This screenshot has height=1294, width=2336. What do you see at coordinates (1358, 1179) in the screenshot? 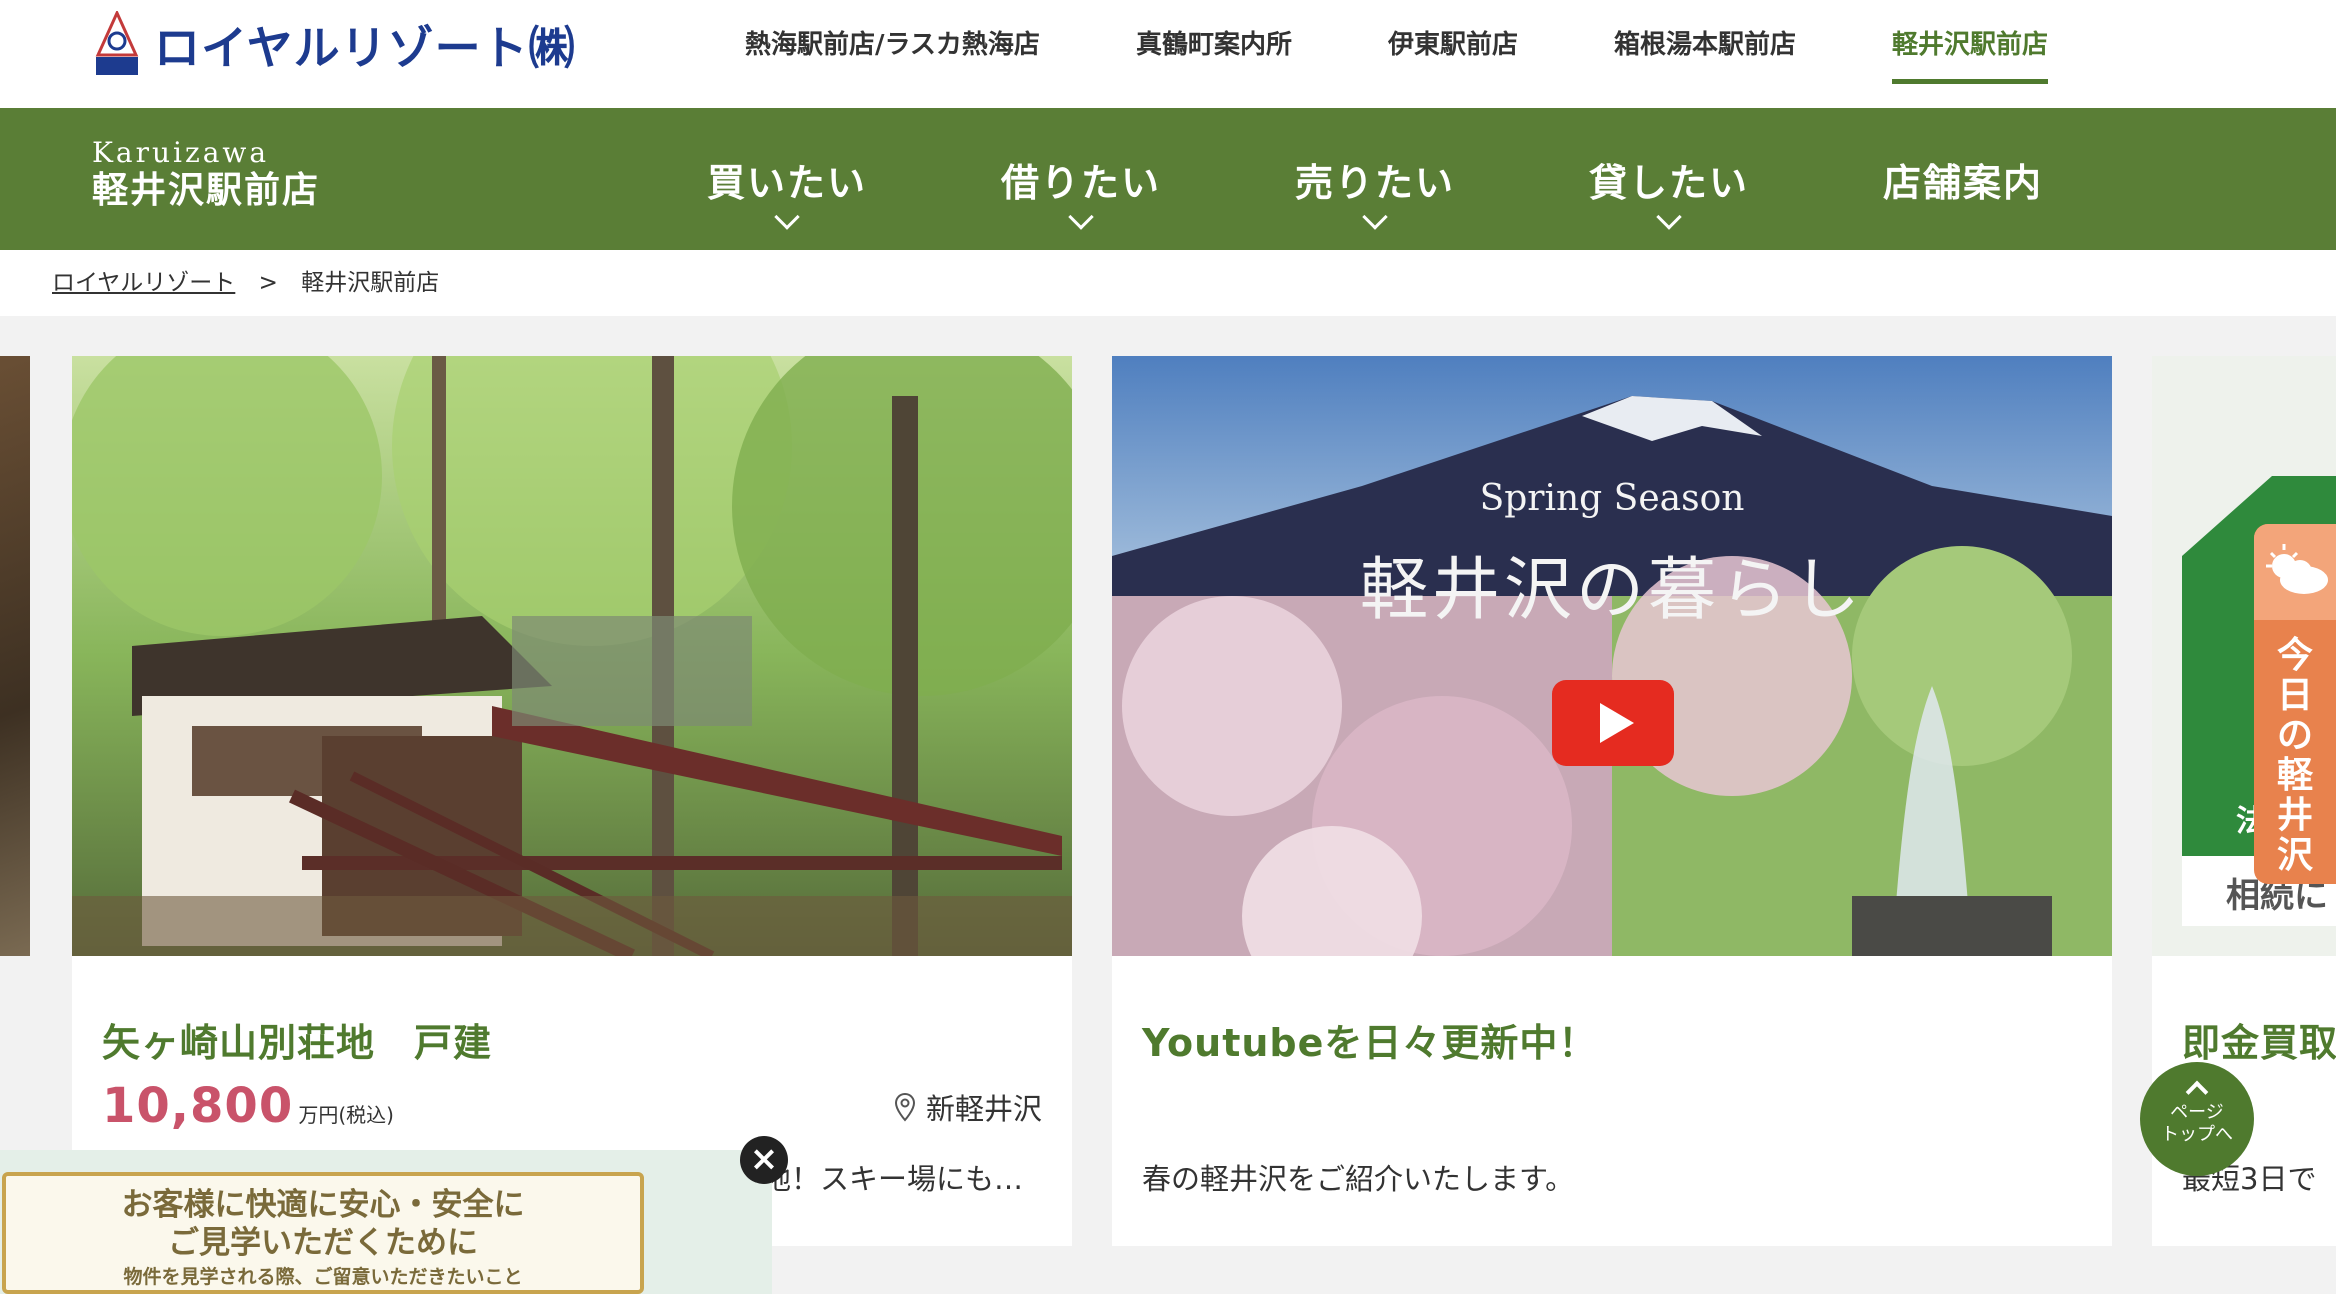
I see `youtube-card-description: 春の軽井沢をご紹介いたします。` at bounding box center [1358, 1179].